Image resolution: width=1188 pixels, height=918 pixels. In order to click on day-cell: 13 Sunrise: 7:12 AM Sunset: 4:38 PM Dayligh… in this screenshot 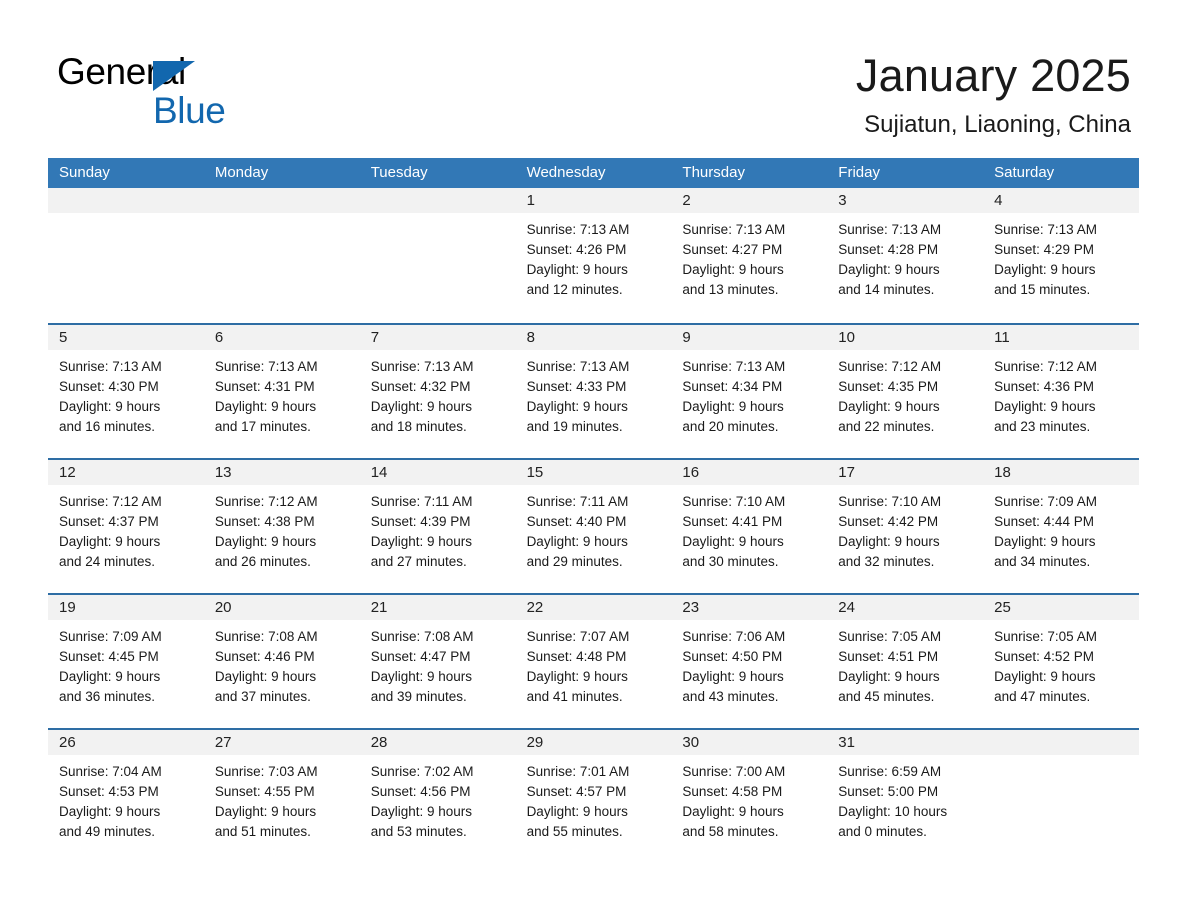, I will do `click(281, 526)`.